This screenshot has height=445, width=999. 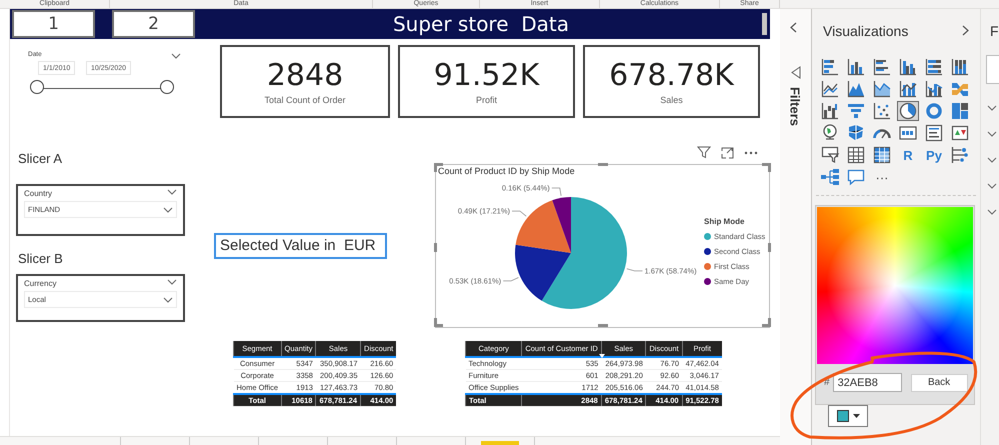 What do you see at coordinates (895, 285) in the screenshot?
I see `color-spectrum` at bounding box center [895, 285].